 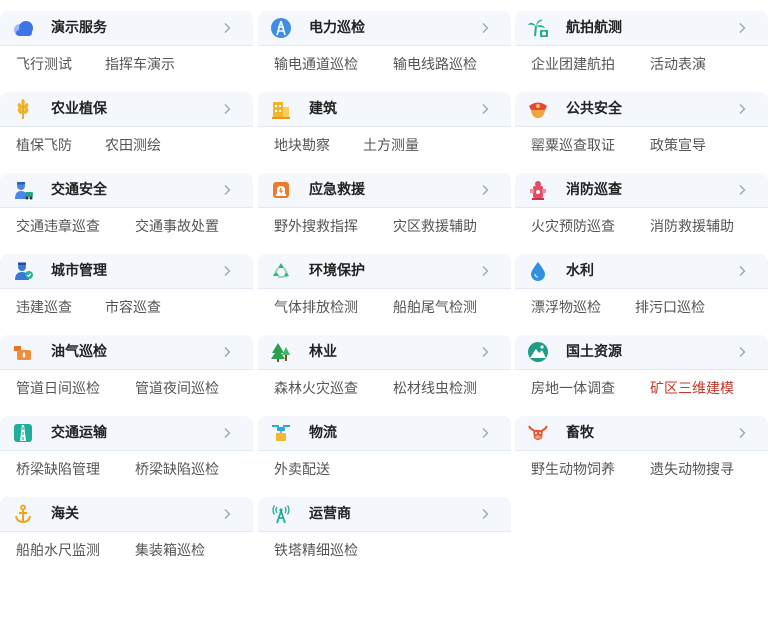 I want to click on category-link: 外卖配送, so click(x=302, y=470).